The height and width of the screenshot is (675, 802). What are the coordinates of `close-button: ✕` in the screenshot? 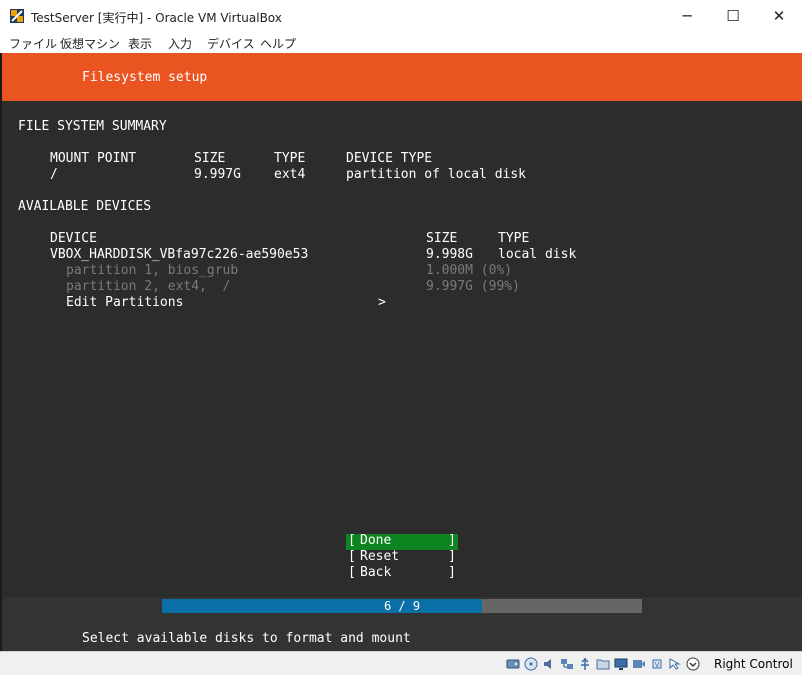 It's located at (779, 16).